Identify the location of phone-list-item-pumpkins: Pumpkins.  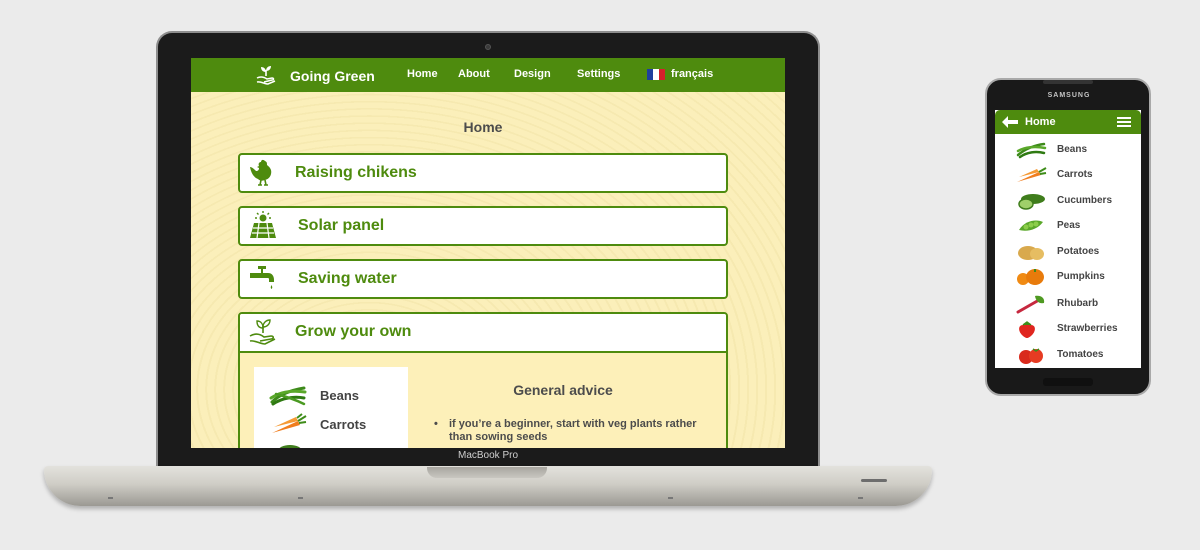
(1075, 278).